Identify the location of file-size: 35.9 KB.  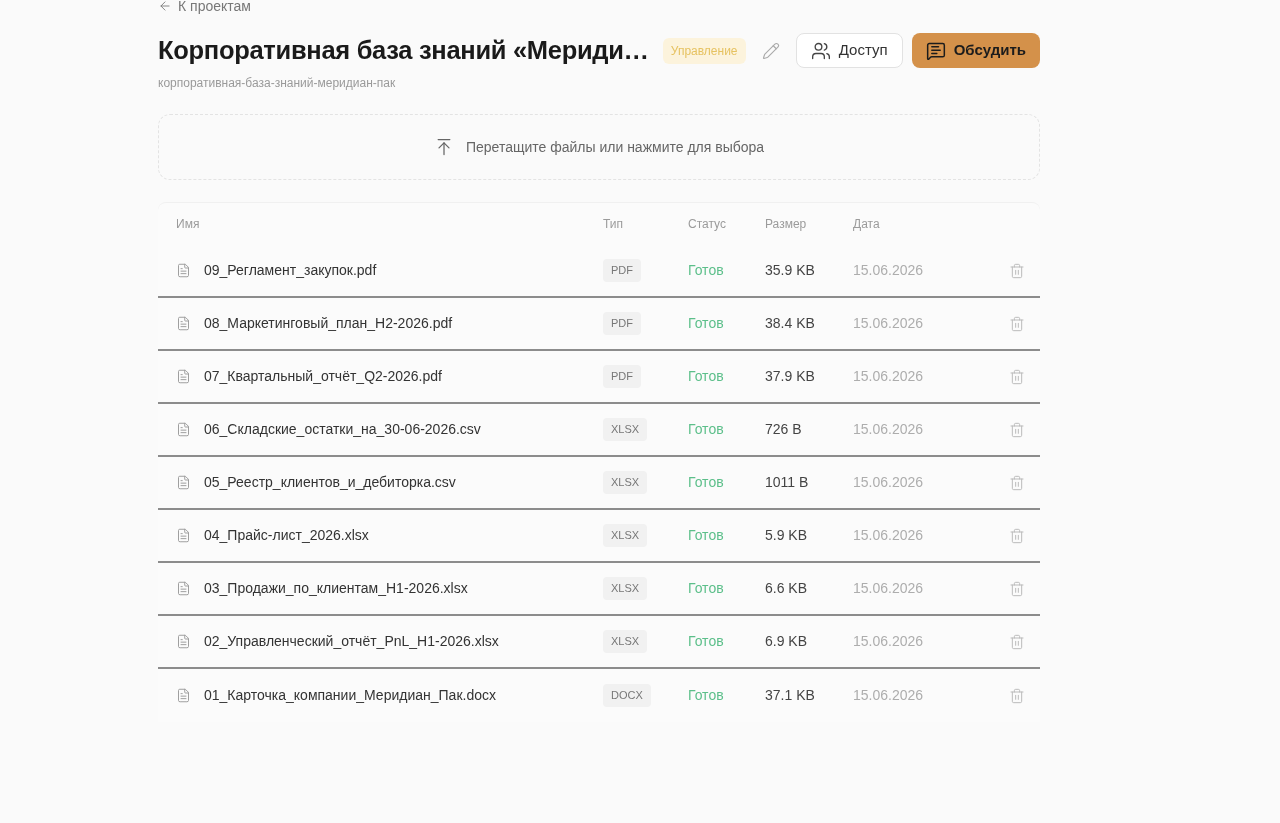
(790, 270).